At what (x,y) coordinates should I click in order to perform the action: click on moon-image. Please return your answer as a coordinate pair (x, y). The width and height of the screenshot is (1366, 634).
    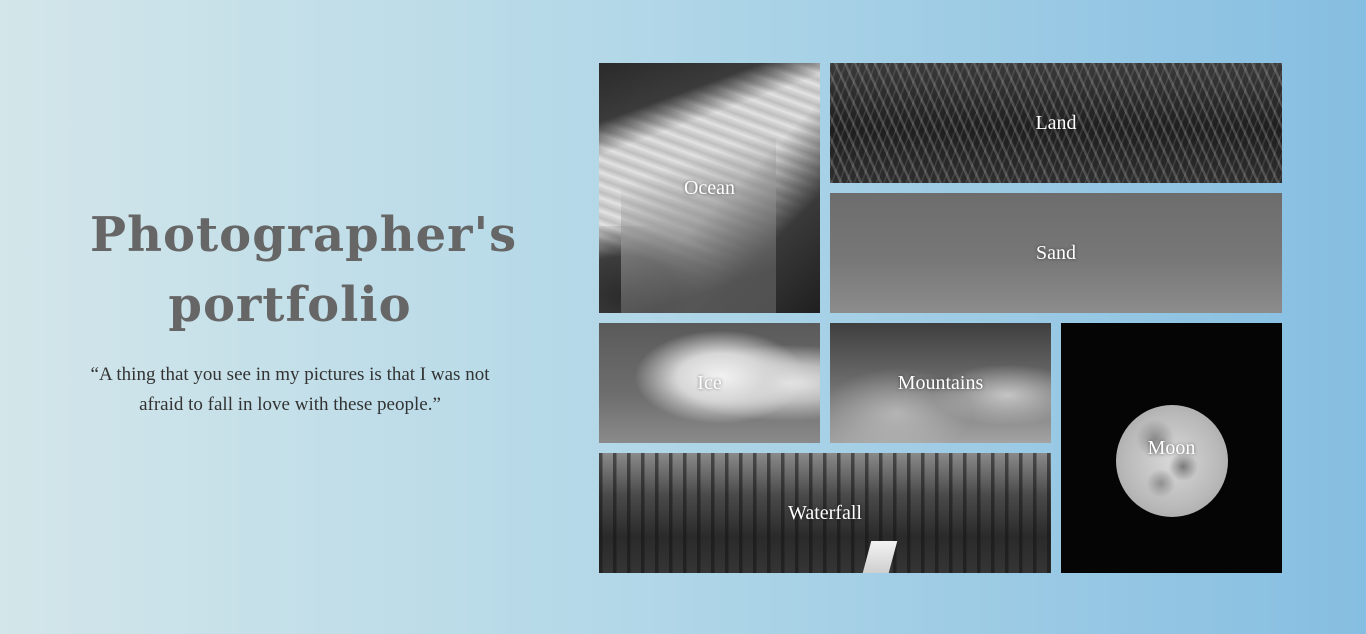
    Looking at the image, I should click on (1172, 461).